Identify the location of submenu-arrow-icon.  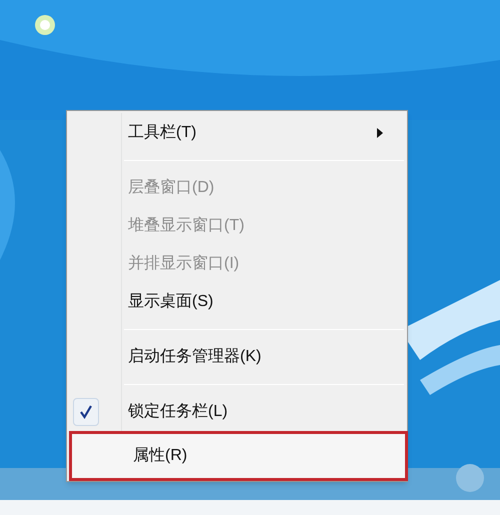
(380, 133).